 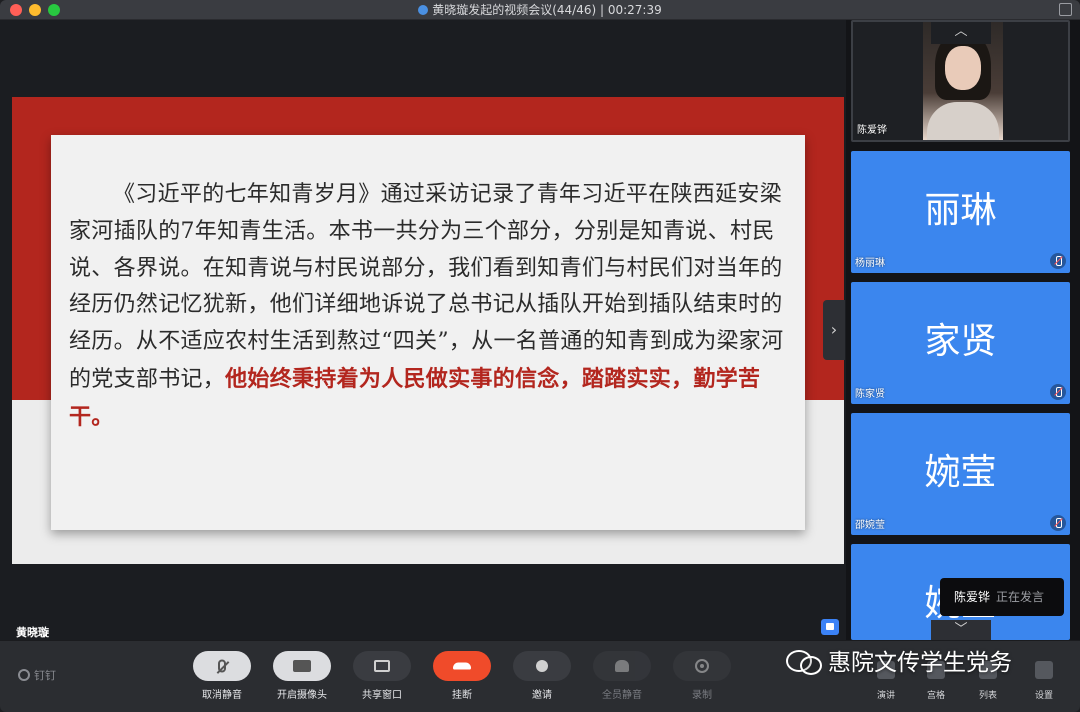 I want to click on record-button-pill, so click(x=702, y=666).